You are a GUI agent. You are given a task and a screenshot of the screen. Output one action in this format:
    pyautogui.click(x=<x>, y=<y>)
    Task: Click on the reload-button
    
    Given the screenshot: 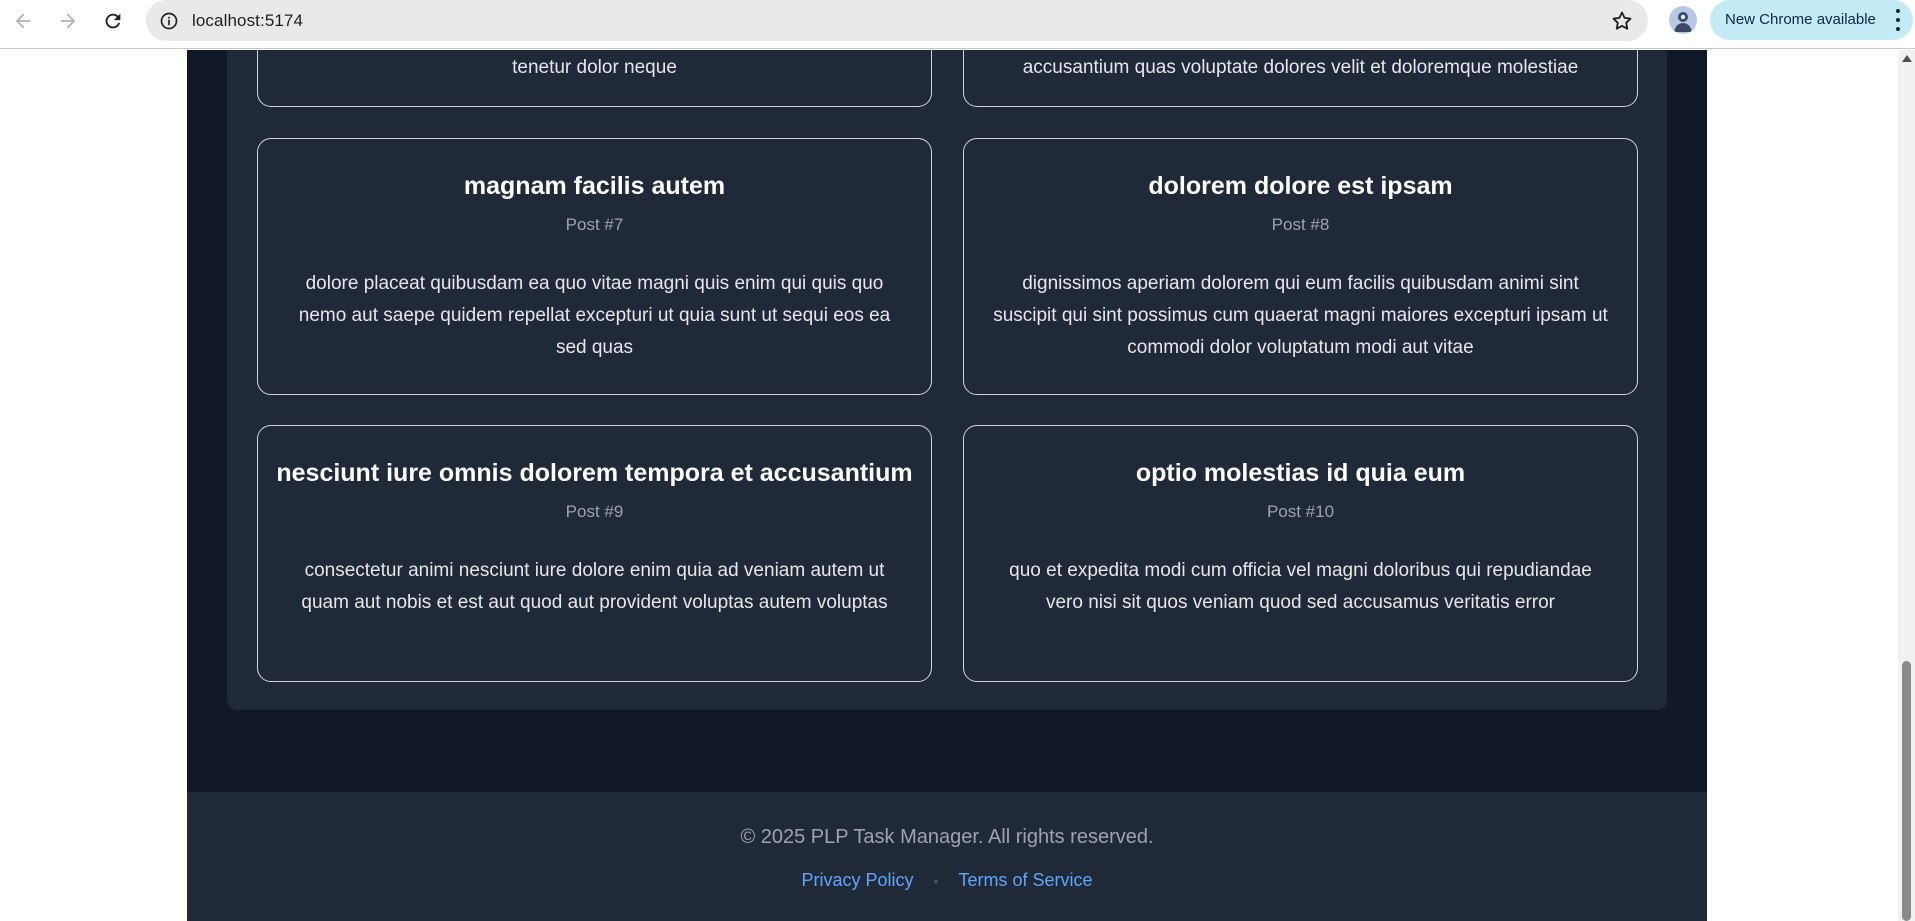 What is the action you would take?
    pyautogui.click(x=113, y=21)
    